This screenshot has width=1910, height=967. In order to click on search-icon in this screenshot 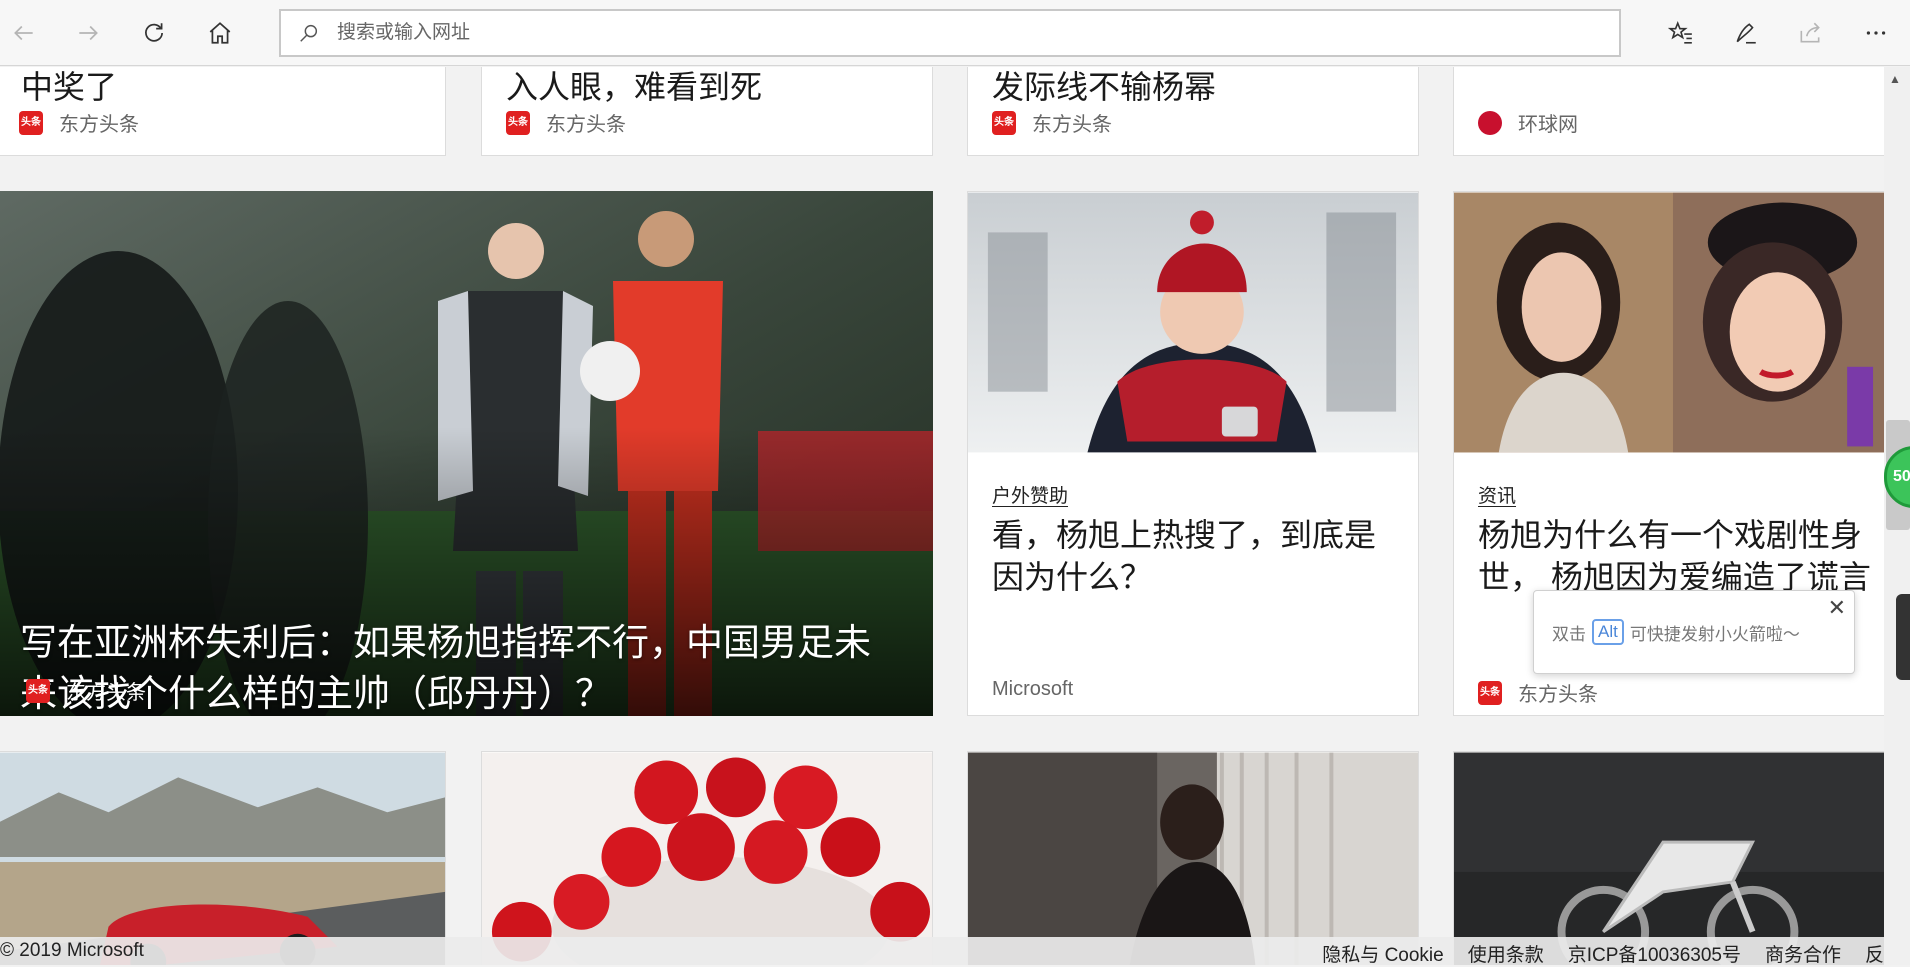, I will do `click(309, 33)`.